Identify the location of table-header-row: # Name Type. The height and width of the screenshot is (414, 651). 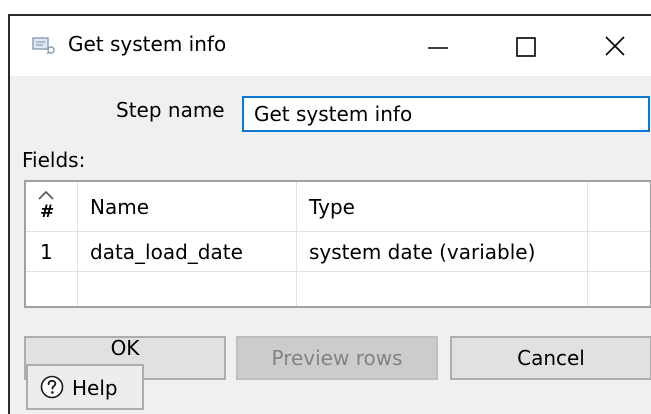
(338, 207).